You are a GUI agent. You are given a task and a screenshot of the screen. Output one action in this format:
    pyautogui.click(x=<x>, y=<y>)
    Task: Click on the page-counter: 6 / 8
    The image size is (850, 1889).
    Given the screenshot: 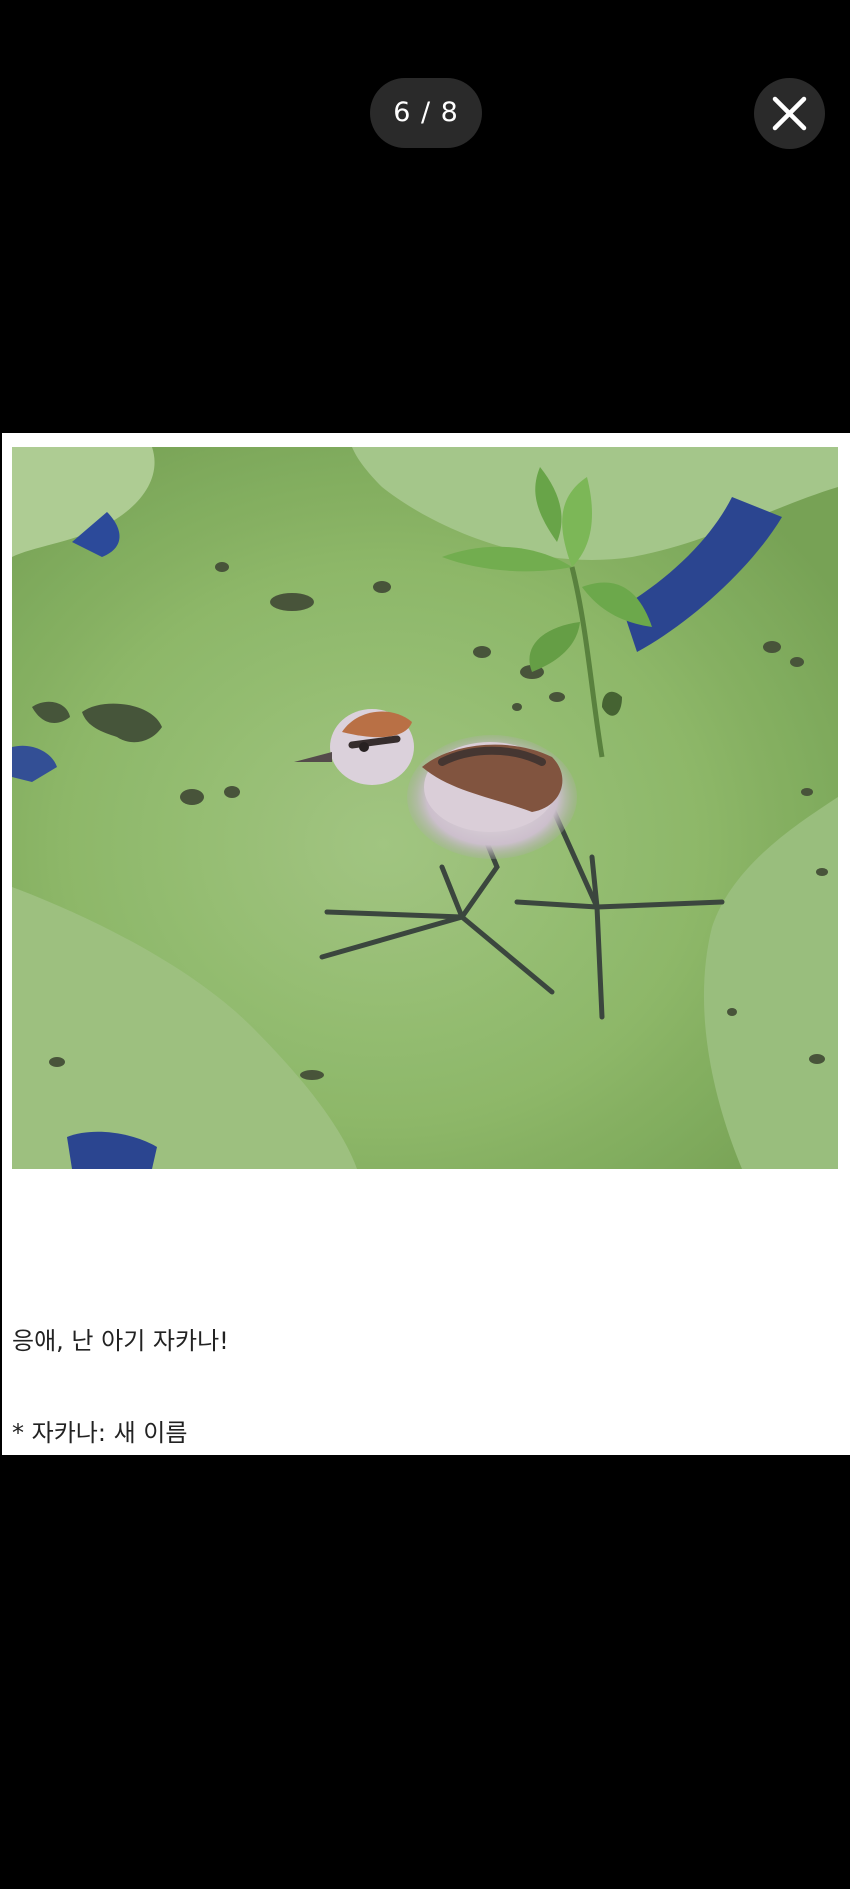 What is the action you would take?
    pyautogui.click(x=426, y=113)
    